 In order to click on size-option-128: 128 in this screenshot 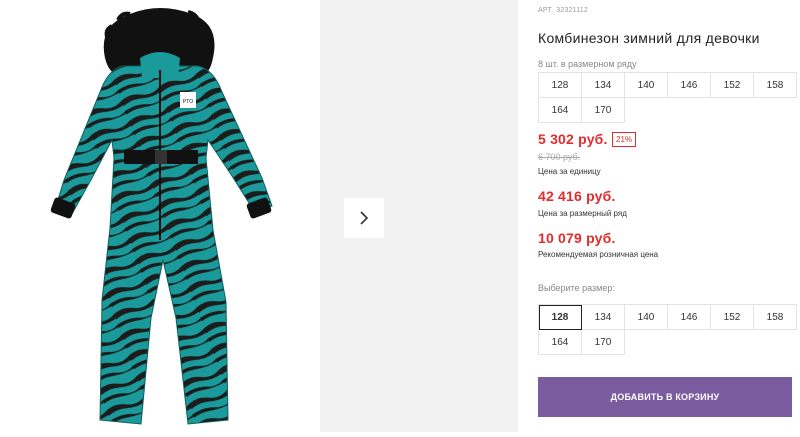, I will do `click(560, 317)`.